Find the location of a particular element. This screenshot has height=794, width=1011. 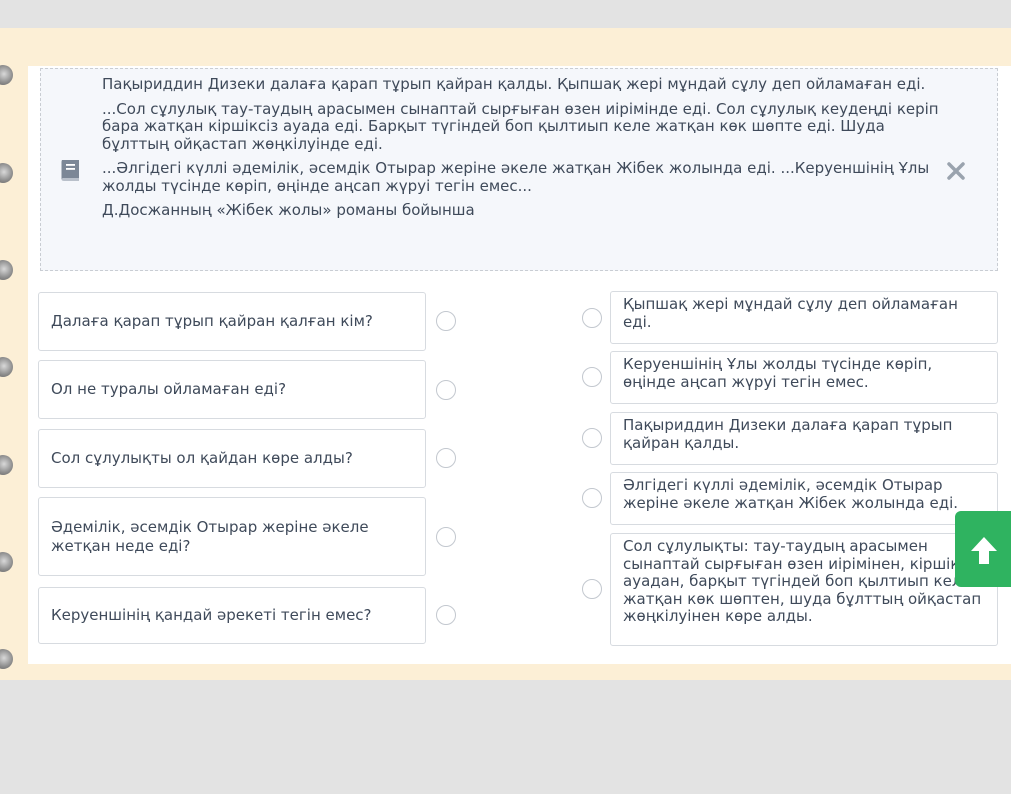

book-icon is located at coordinates (70, 170).